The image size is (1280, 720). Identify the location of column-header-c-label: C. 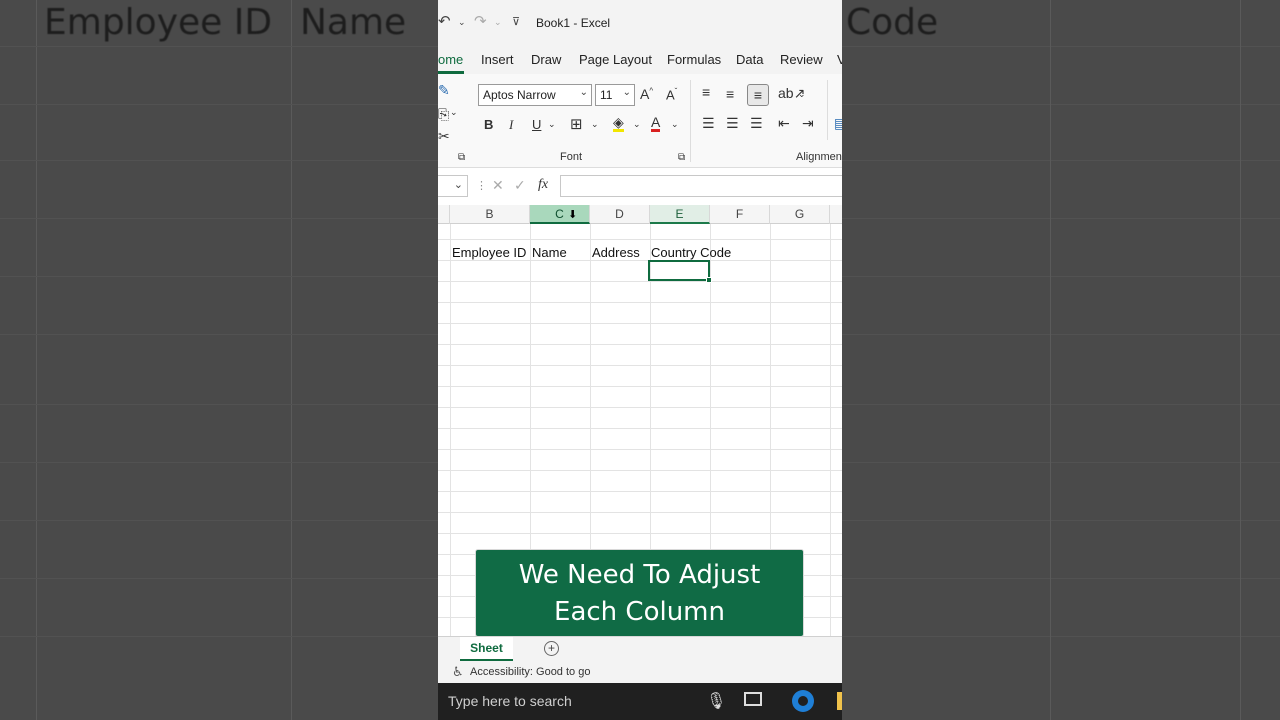
(559, 214).